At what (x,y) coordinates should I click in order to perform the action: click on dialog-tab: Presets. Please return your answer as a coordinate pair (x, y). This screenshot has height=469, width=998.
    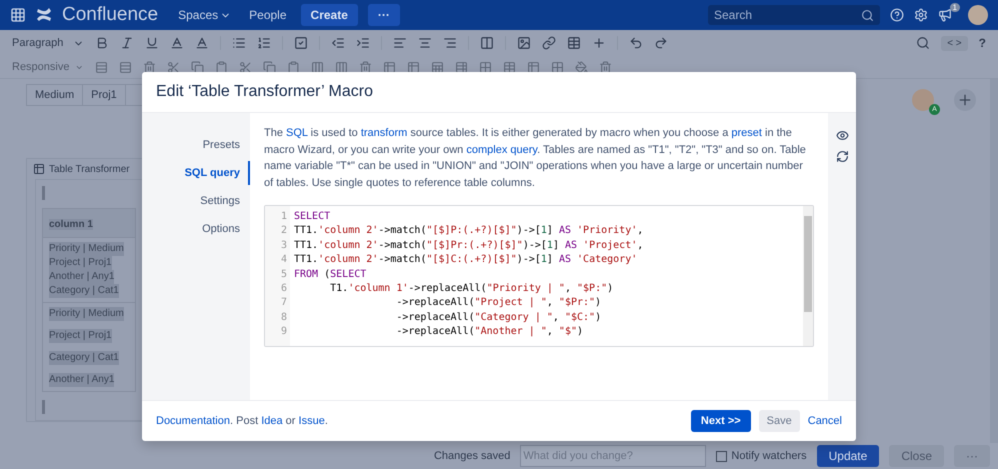
    Looking at the image, I should click on (196, 145).